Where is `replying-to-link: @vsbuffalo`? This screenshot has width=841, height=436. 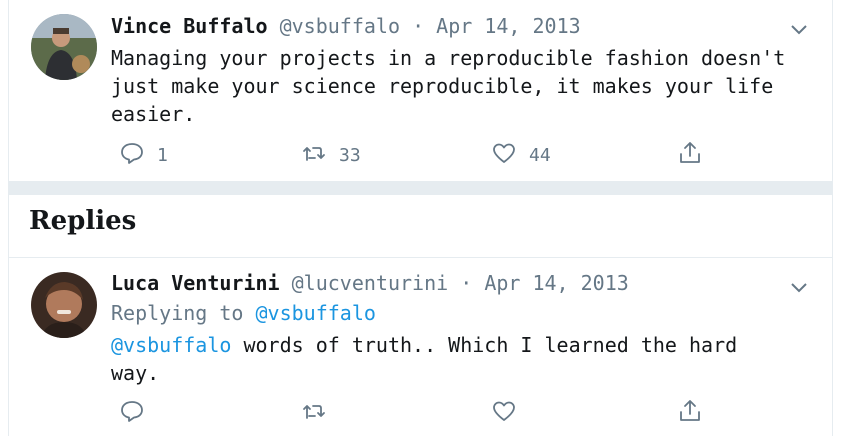 replying-to-link: @vsbuffalo is located at coordinates (316, 313).